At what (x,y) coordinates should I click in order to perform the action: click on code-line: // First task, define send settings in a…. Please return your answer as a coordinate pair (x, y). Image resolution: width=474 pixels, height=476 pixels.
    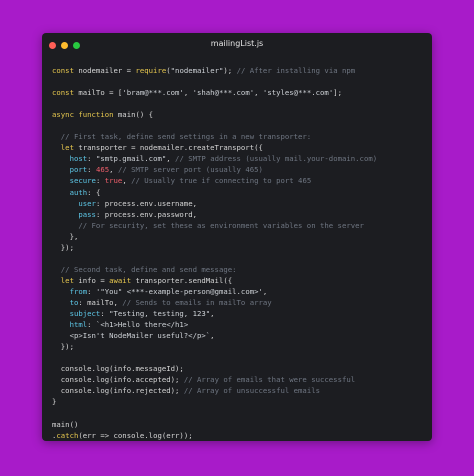
    Looking at the image, I should click on (240, 136).